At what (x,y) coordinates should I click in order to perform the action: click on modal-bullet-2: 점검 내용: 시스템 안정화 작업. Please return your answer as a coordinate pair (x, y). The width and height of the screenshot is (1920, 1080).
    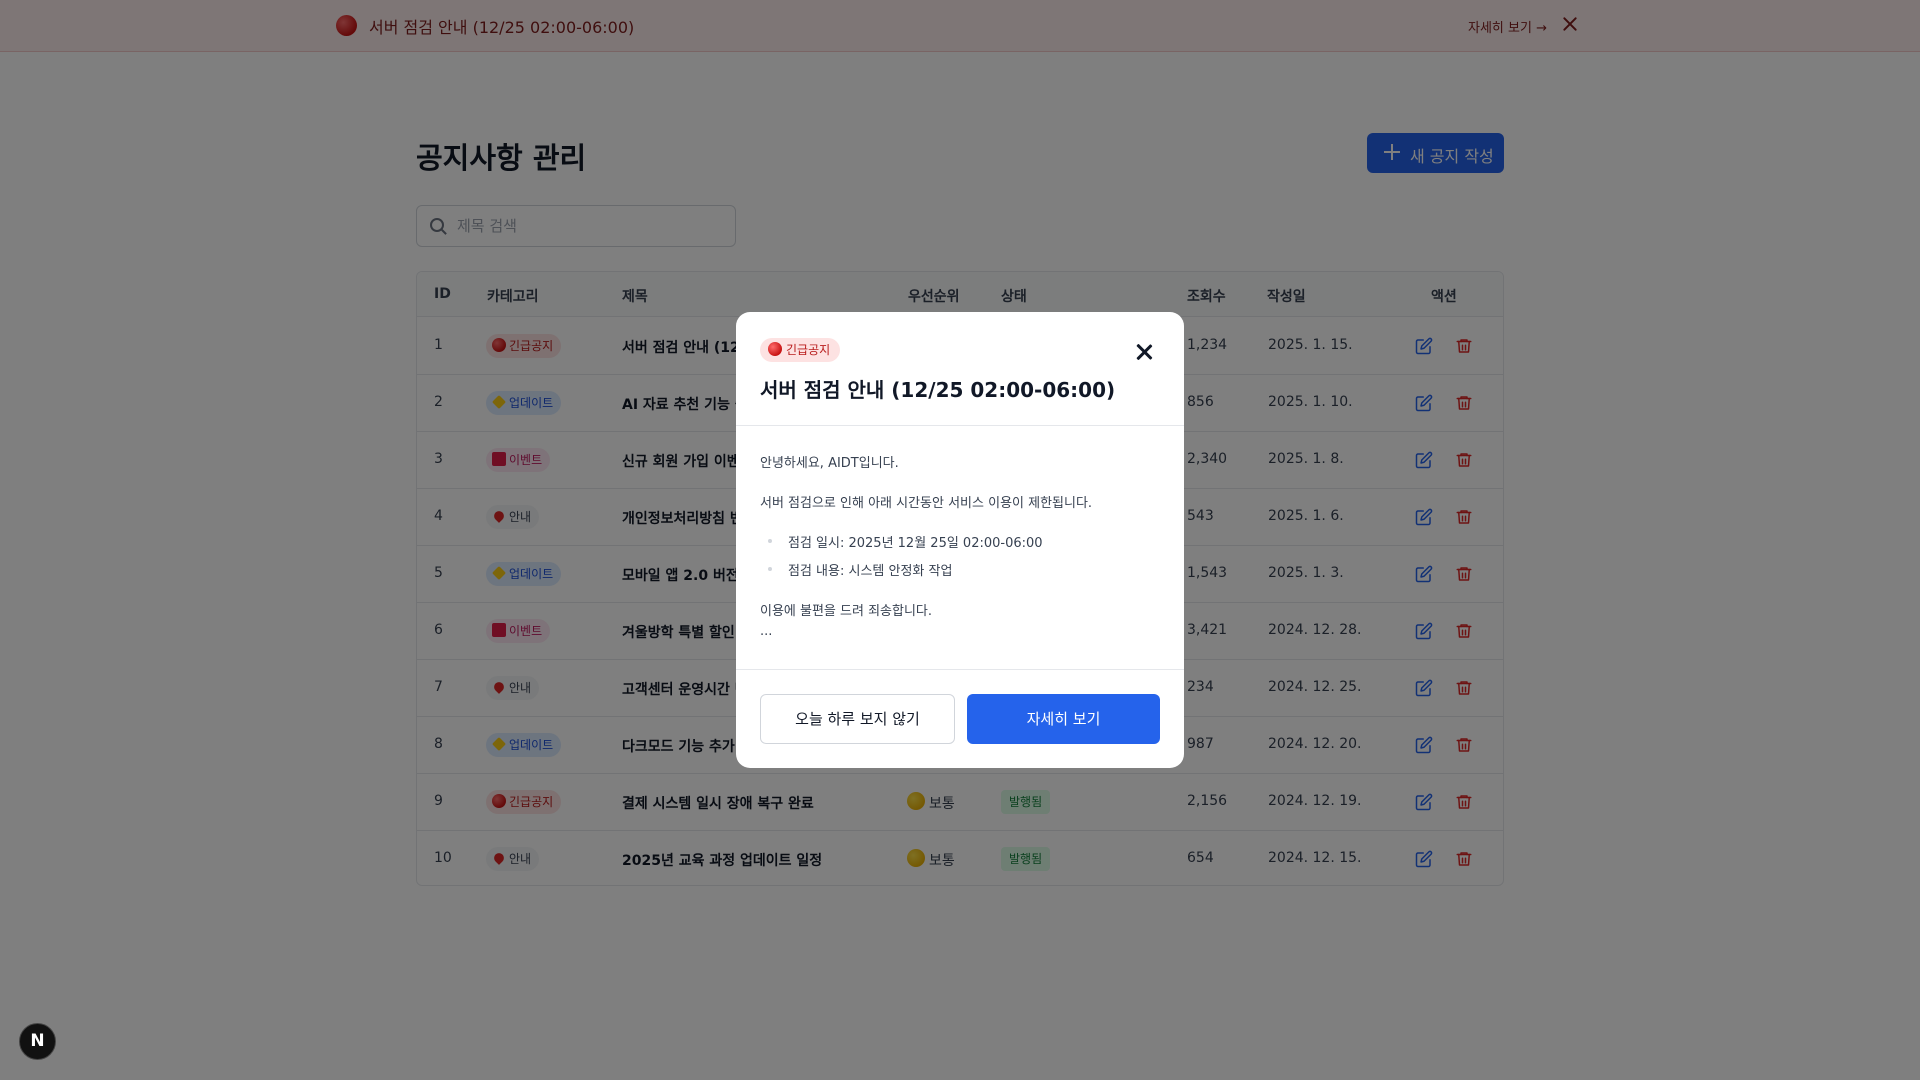
    Looking at the image, I should click on (870, 571).